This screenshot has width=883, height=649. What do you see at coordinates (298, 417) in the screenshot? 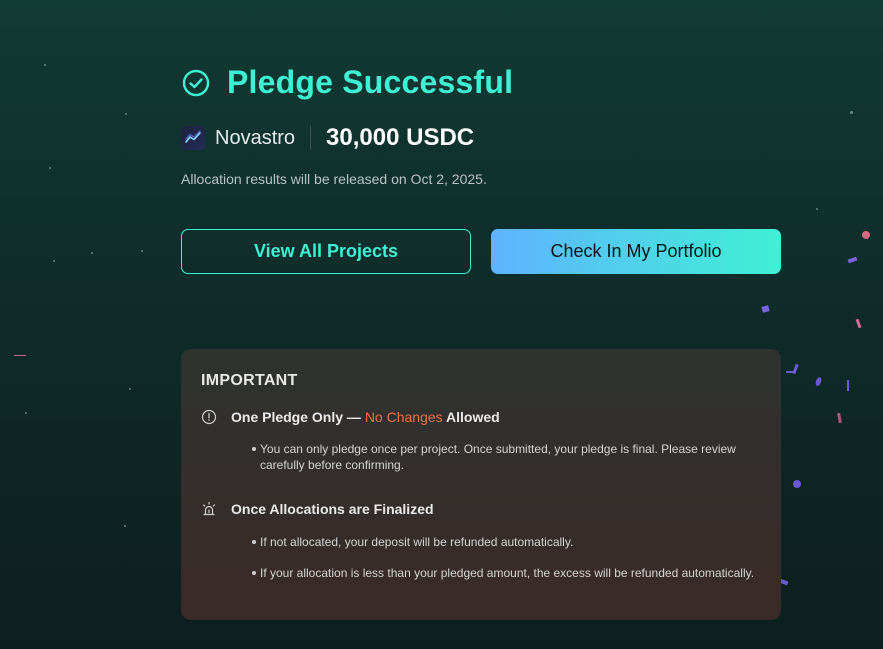
I see `notice-prefix: One Pledge Only —` at bounding box center [298, 417].